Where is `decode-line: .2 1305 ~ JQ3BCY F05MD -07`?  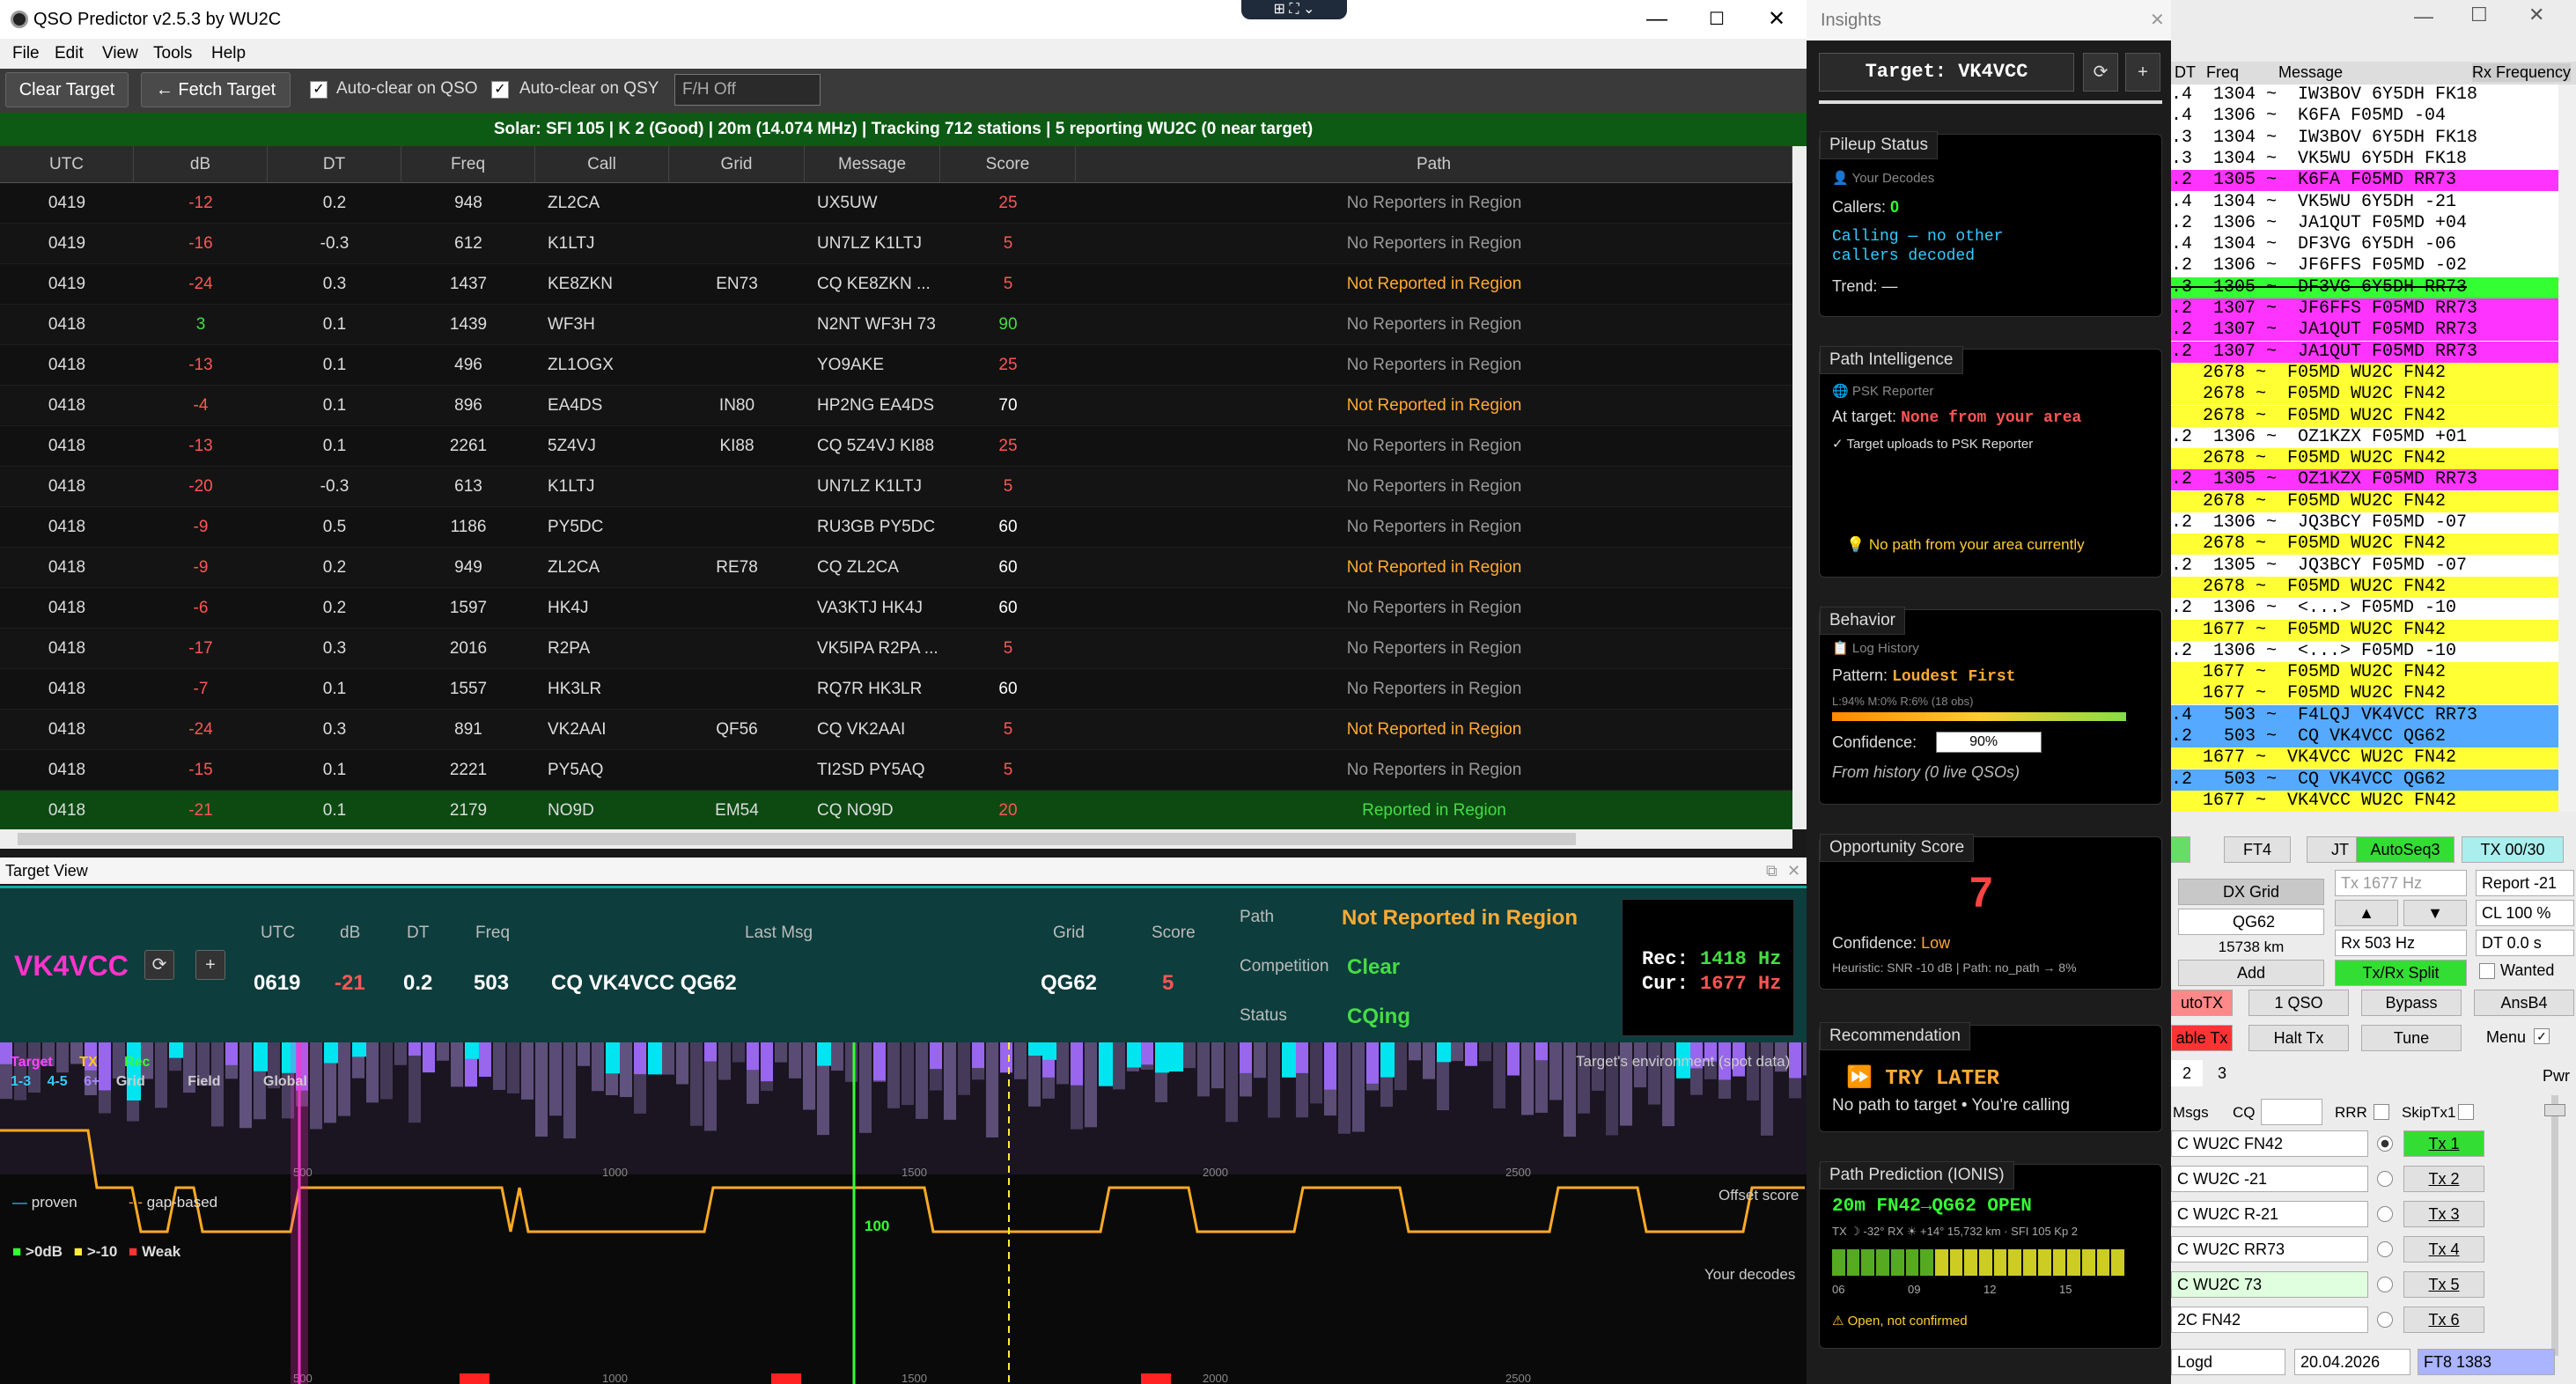
decode-line: .2 1305 ~ JQ3BCY F05MD -07 is located at coordinates (2365, 566).